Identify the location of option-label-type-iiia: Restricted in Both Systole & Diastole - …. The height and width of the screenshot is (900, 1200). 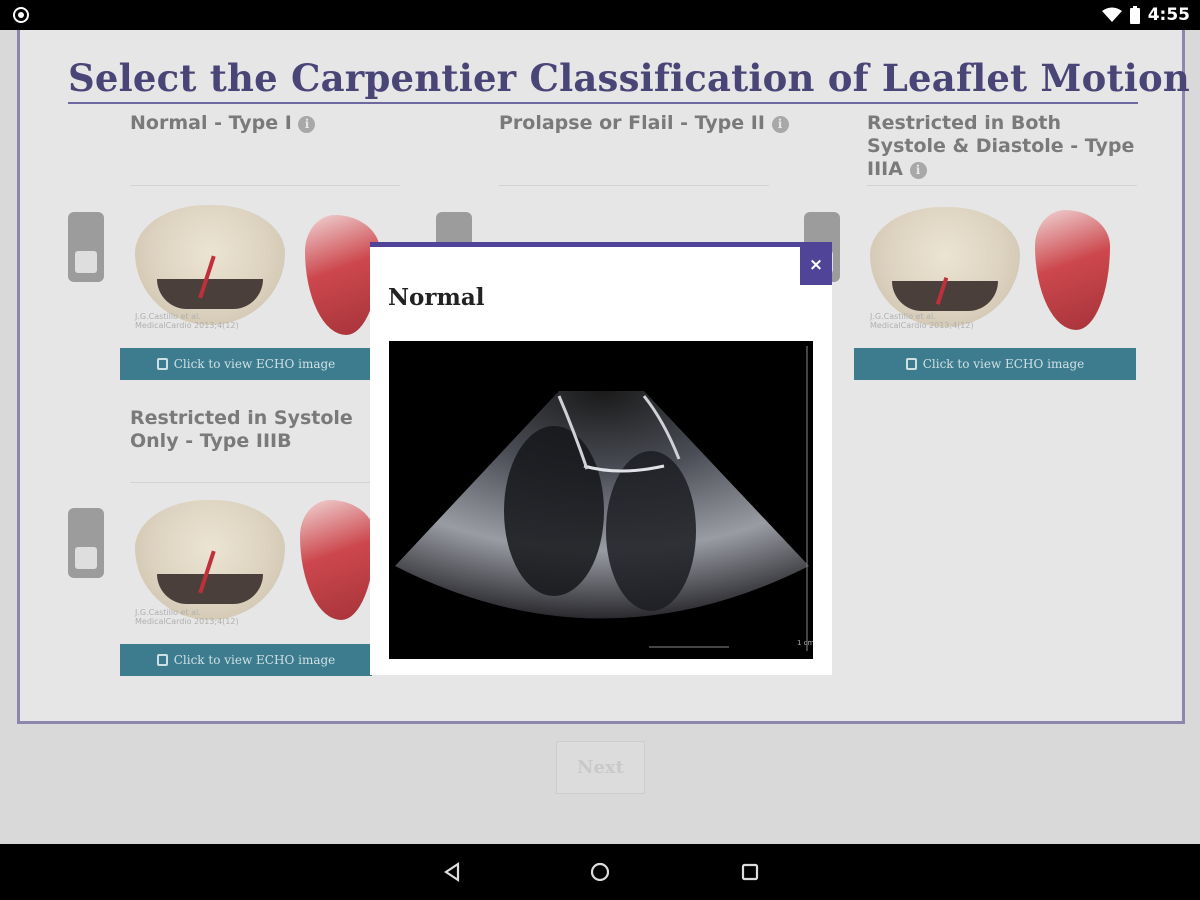
(1002, 146).